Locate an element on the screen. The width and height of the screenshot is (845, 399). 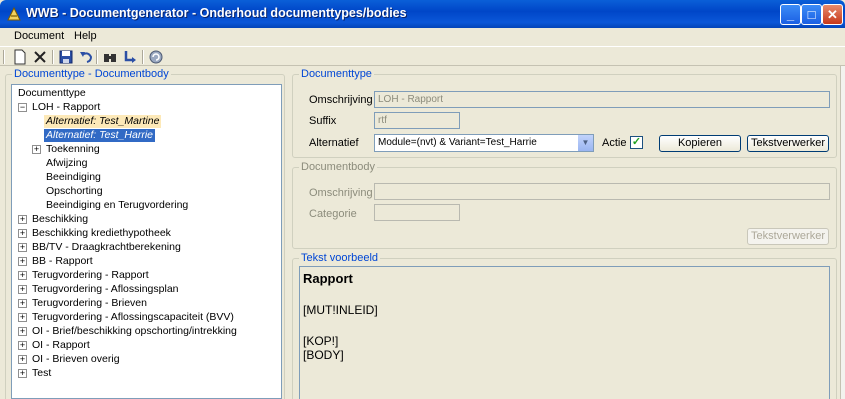
tree-item-alternatief-martine: Alternatief: Test_Martine is located at coordinates (103, 121).